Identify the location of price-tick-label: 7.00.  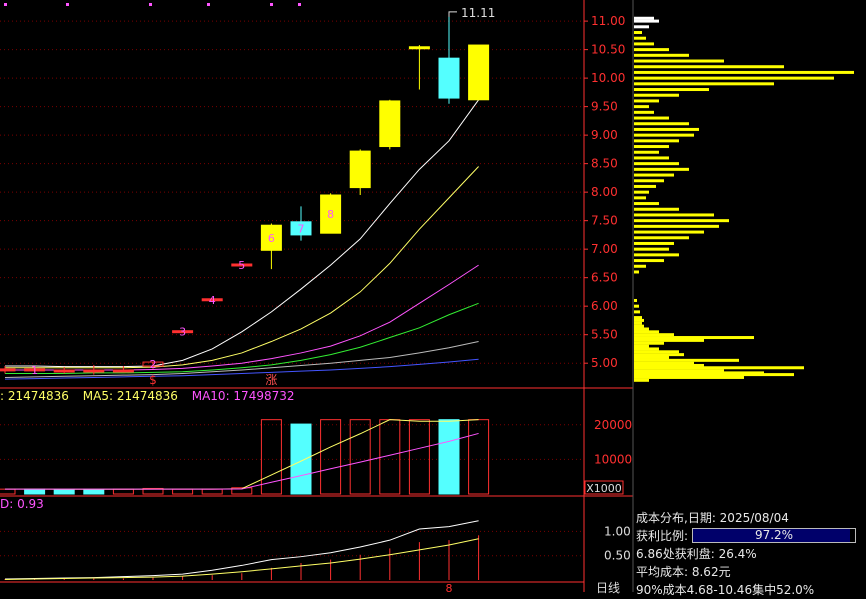
(604, 249).